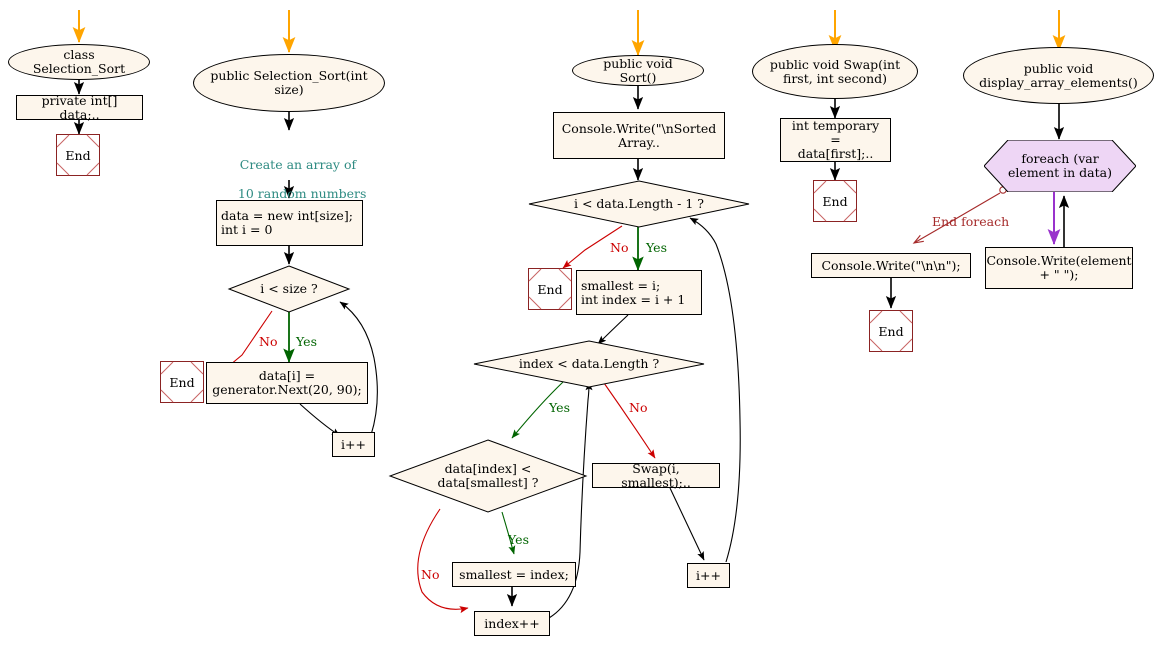 The image size is (1156, 649). Describe the element at coordinates (569, 33) in the screenshot. I see `entry-arrows` at that location.